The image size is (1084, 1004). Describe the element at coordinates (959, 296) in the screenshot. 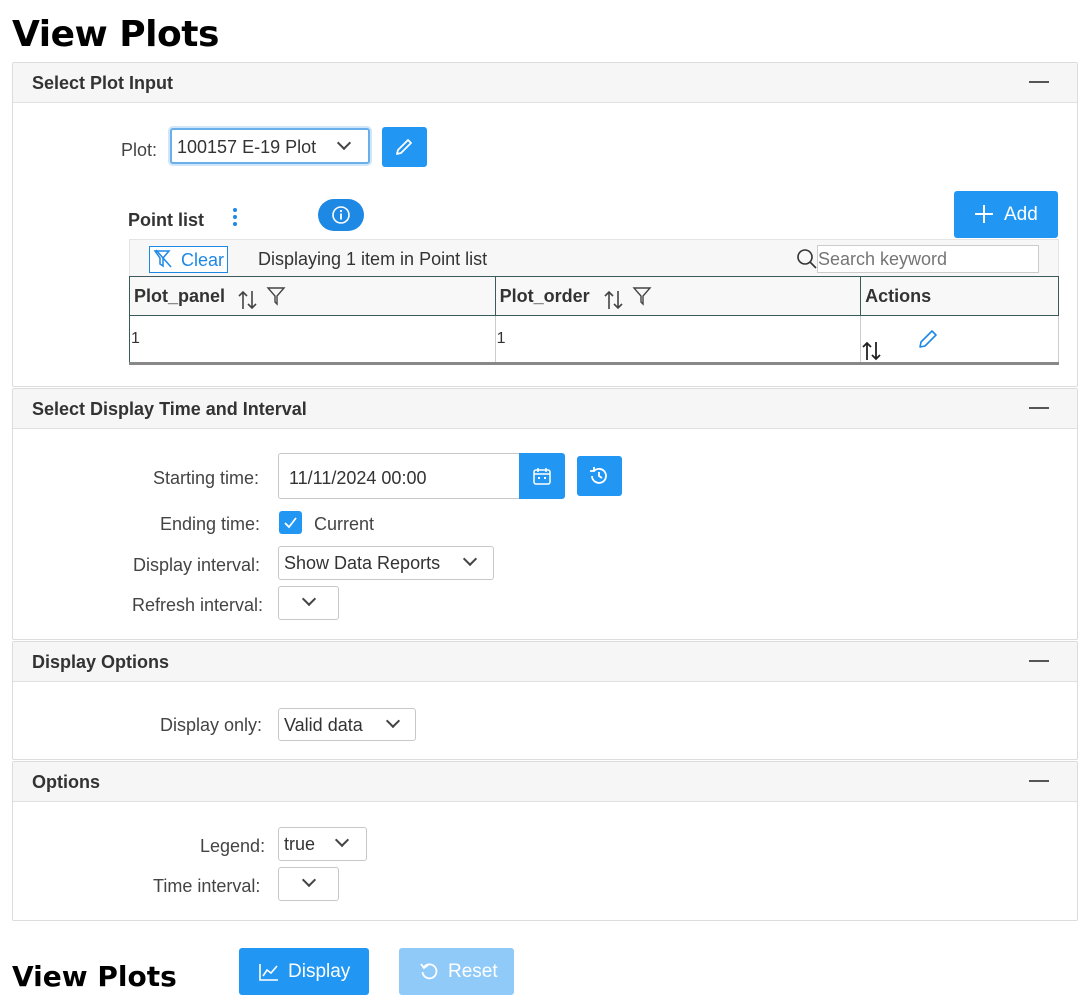

I see `column-header-actions: Actions` at that location.